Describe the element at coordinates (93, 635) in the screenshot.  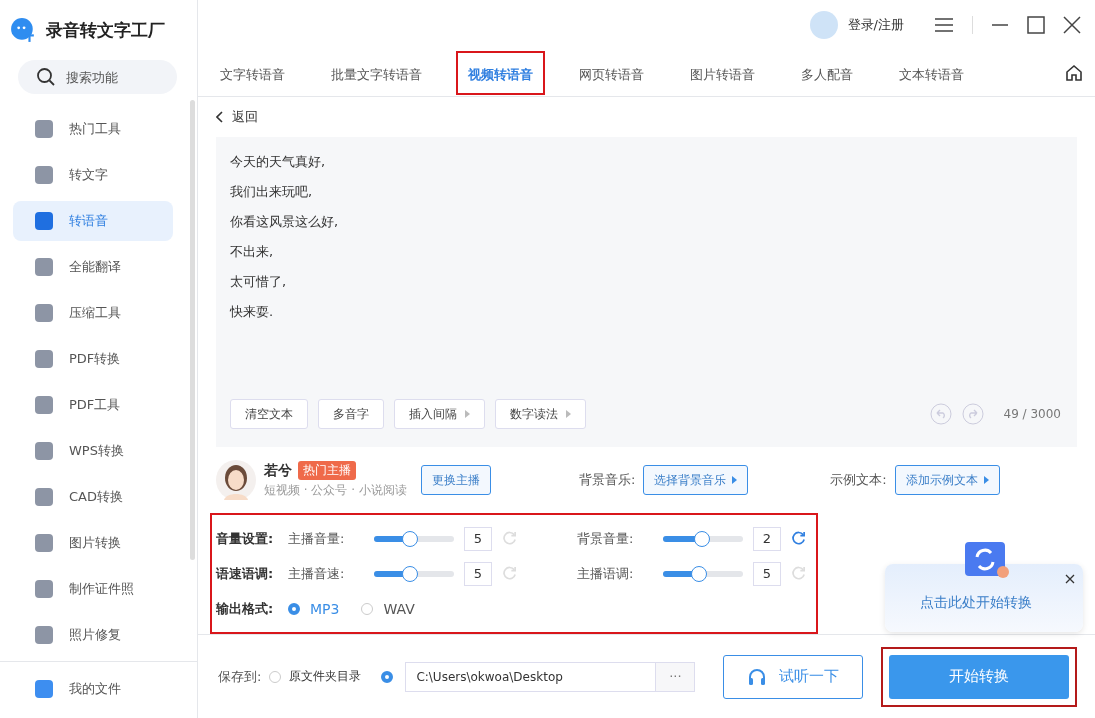
I see `sidebar-item: 照片修复` at that location.